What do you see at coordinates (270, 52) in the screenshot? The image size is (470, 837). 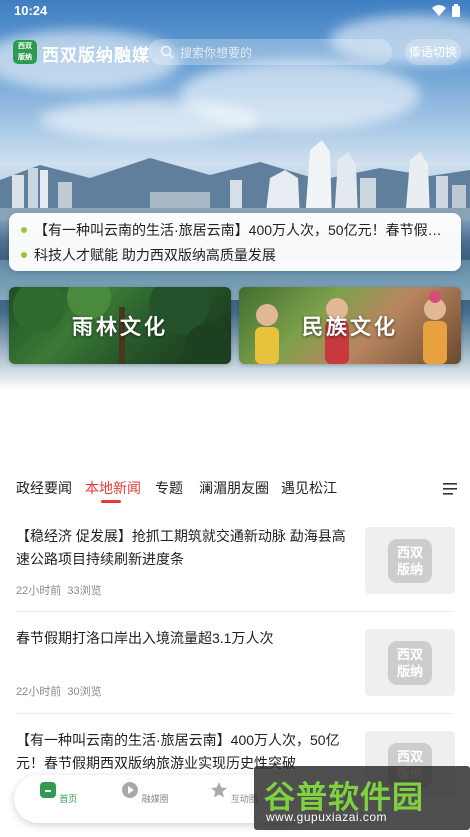 I see `search-input: 搜索你想要的` at bounding box center [270, 52].